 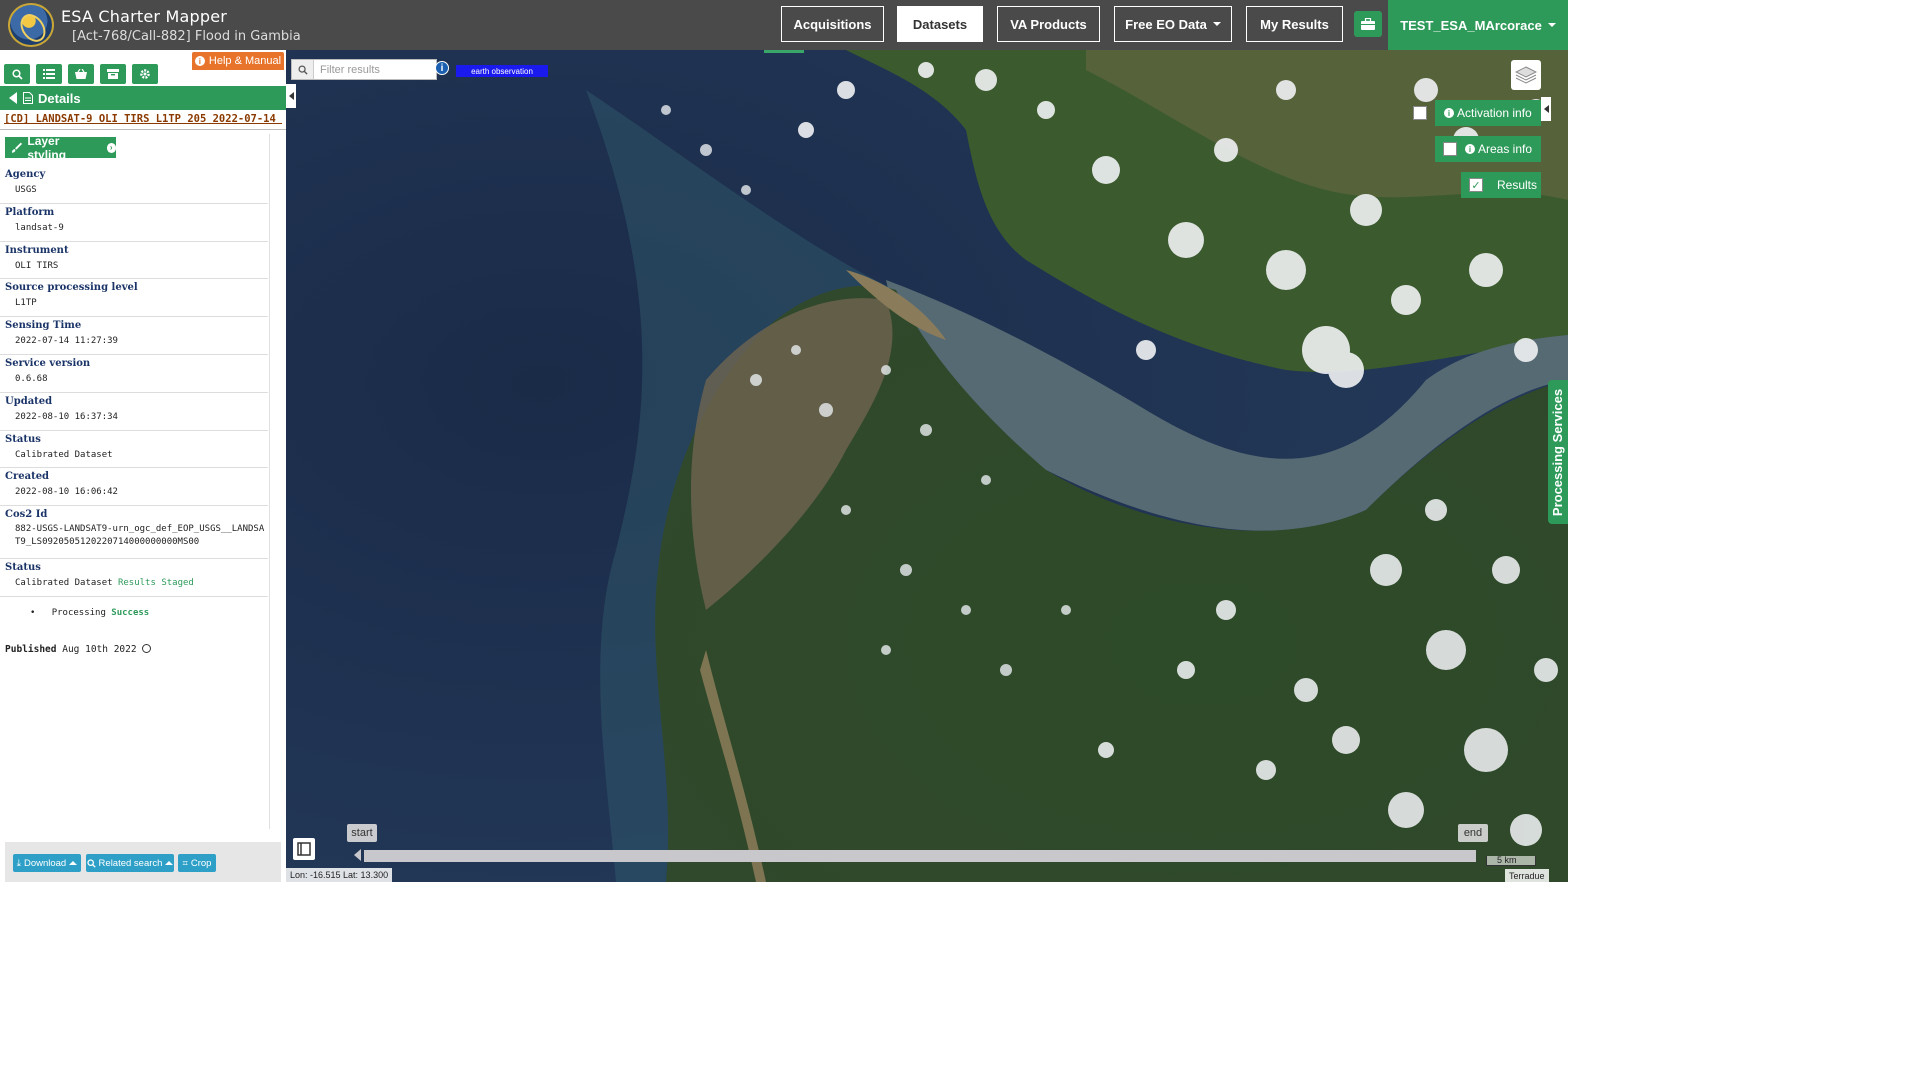 I want to click on action-bar: ⤓ Download Related search ⌗ Crop, so click(x=143, y=862).